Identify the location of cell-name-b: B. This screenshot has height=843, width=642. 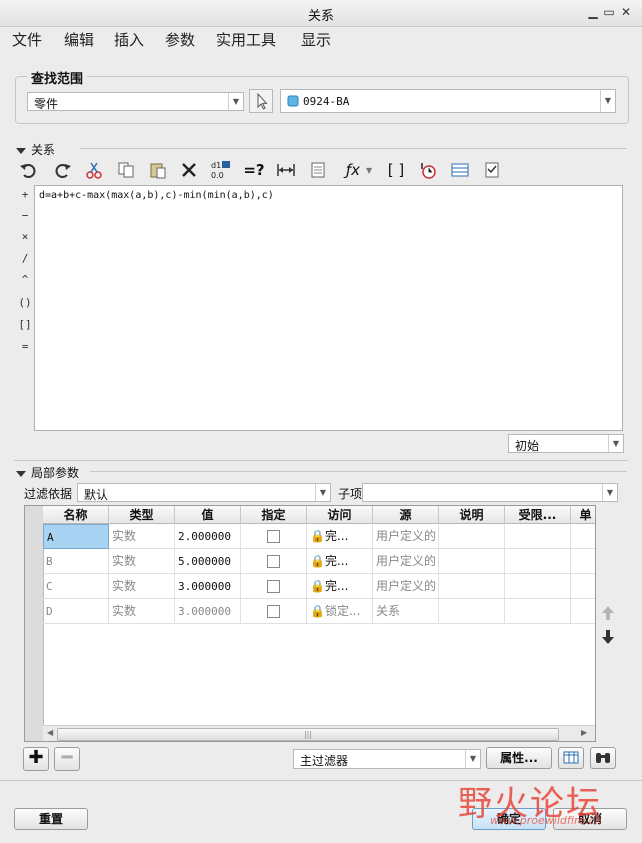
(76, 561).